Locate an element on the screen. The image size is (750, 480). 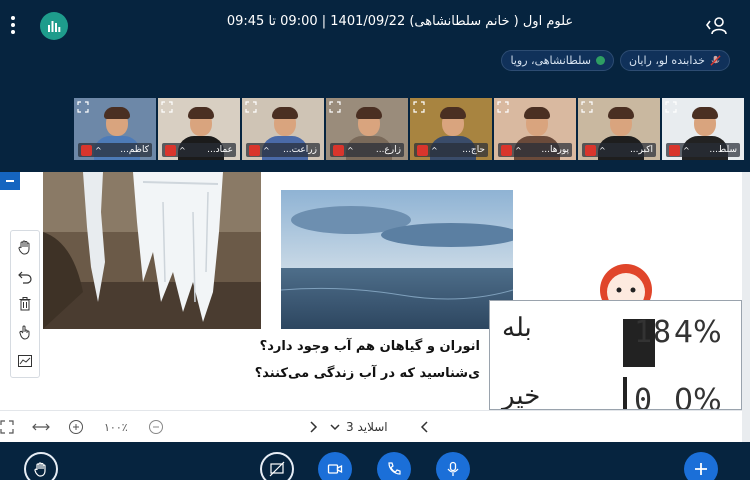
undo-icon is located at coordinates (25, 277).